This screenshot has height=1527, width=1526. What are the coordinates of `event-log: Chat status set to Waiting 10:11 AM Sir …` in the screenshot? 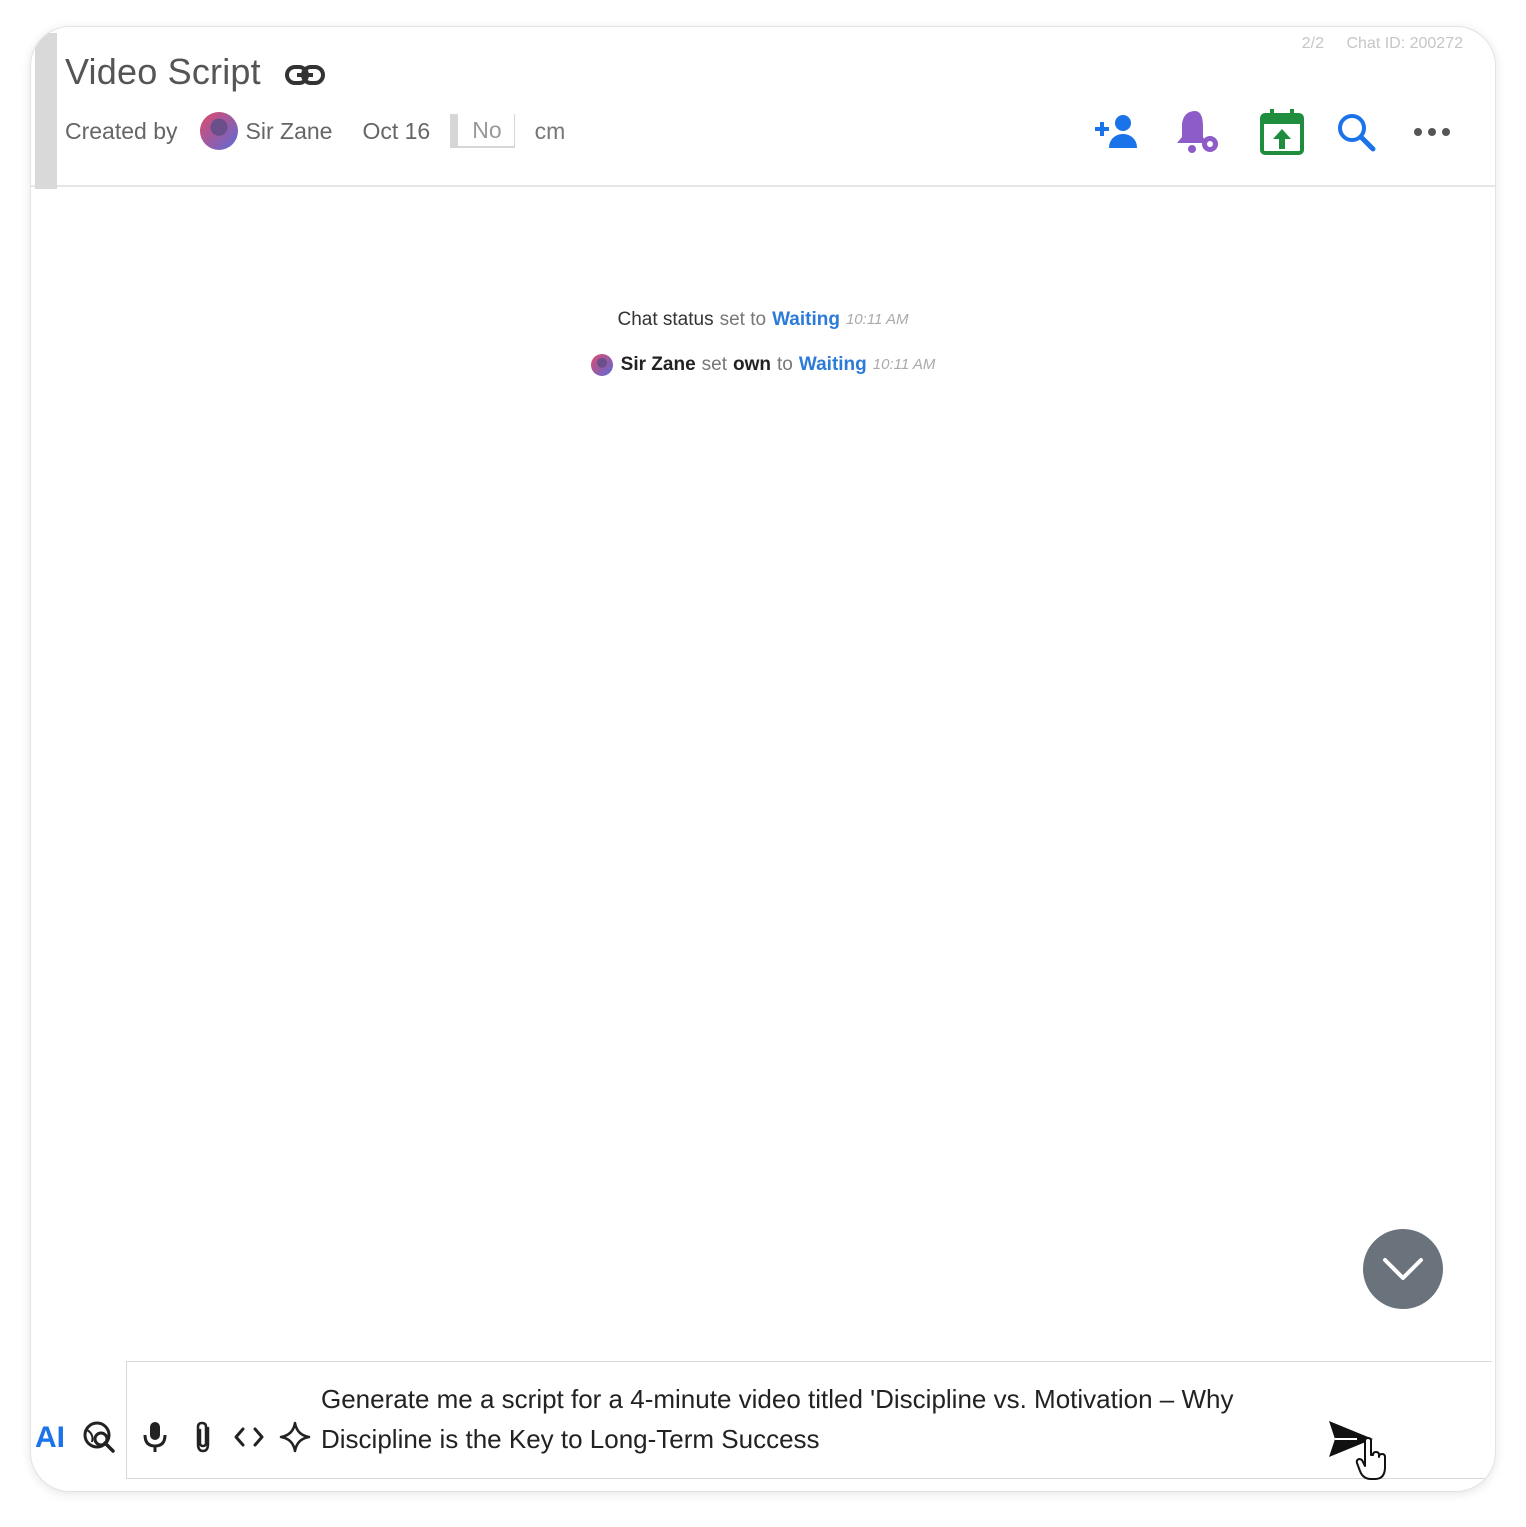 It's located at (763, 342).